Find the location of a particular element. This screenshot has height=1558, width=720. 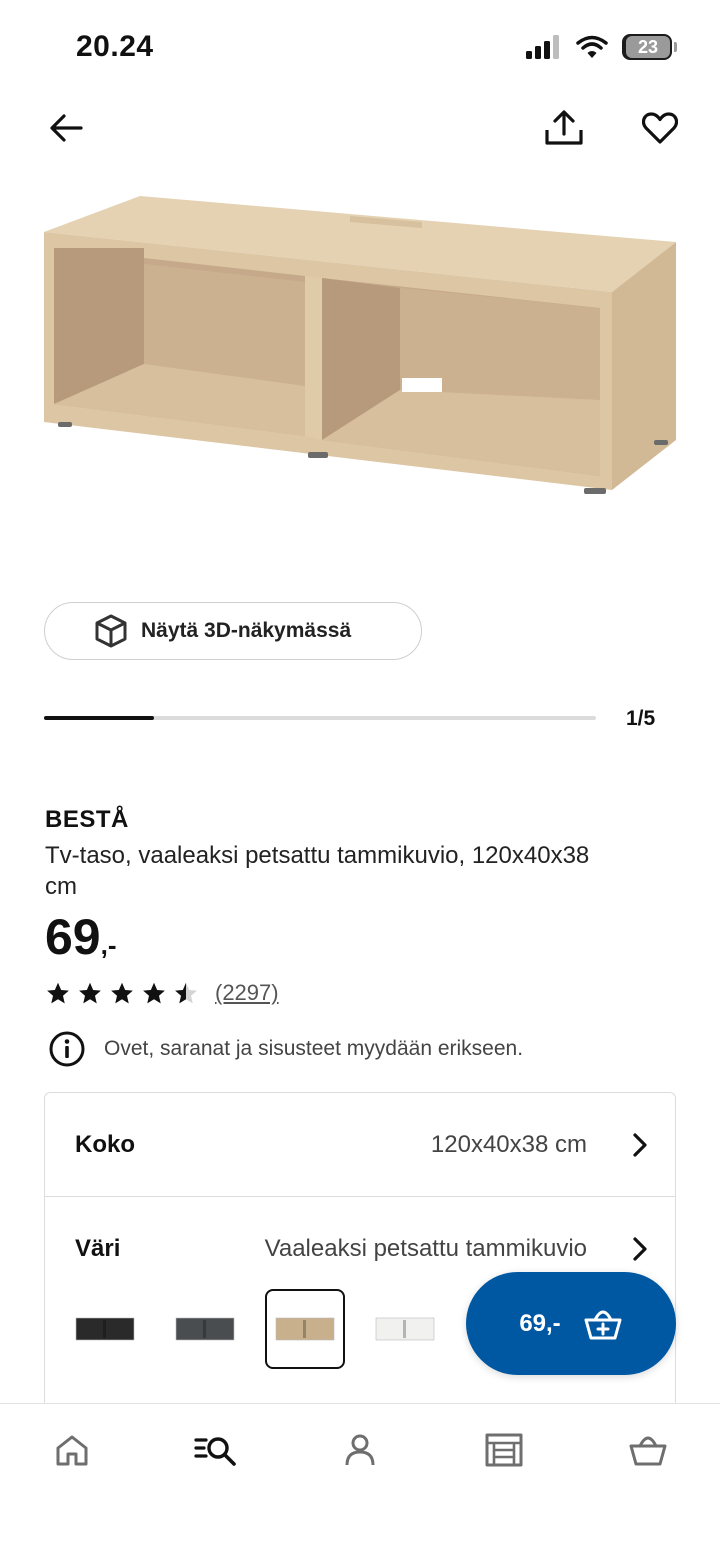

battery-icon: 23 is located at coordinates (649, 47).